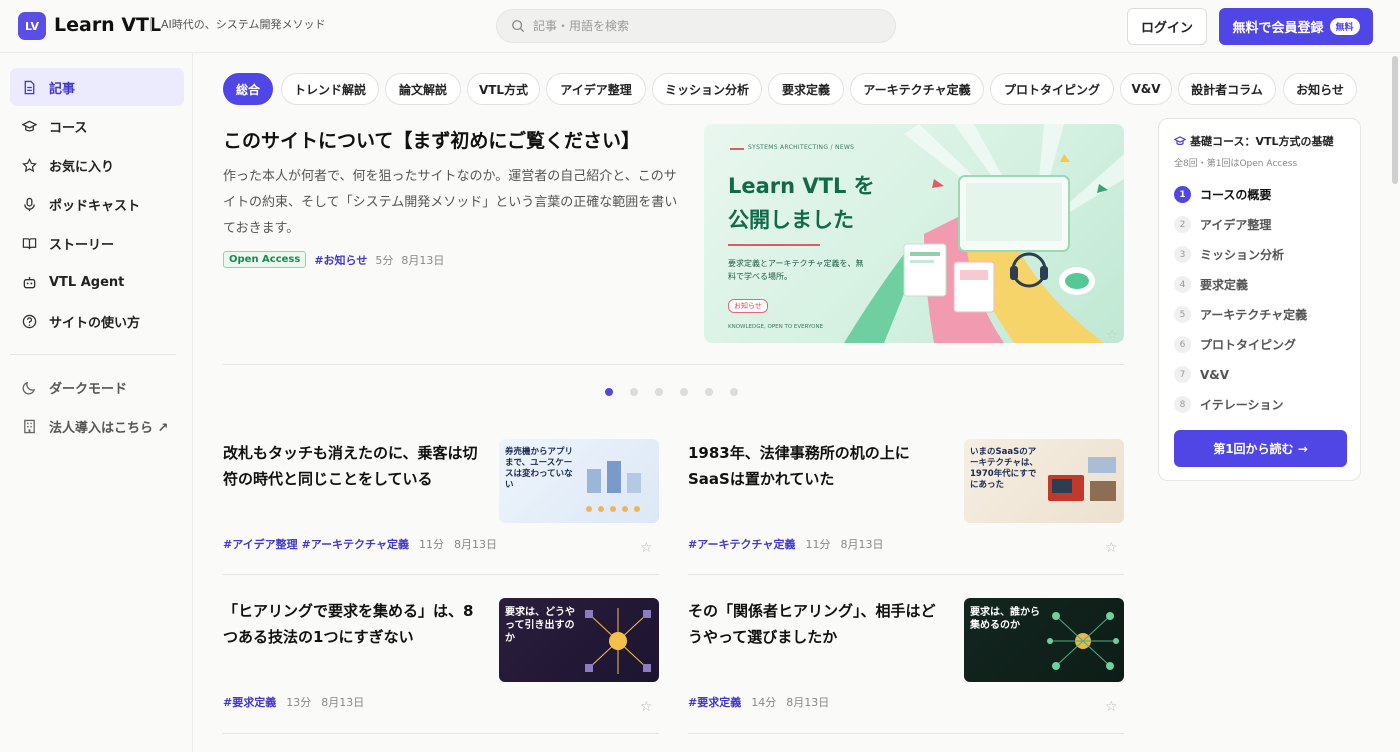 Image resolution: width=1400 pixels, height=752 pixels. Describe the element at coordinates (340, 260) in the screenshot. I see `hero-tag: #お知らせ` at that location.